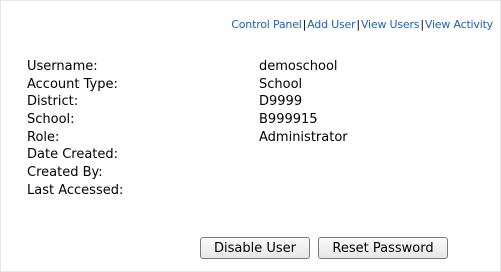  I want to click on nav-link-view-users: View Users, so click(390, 24).